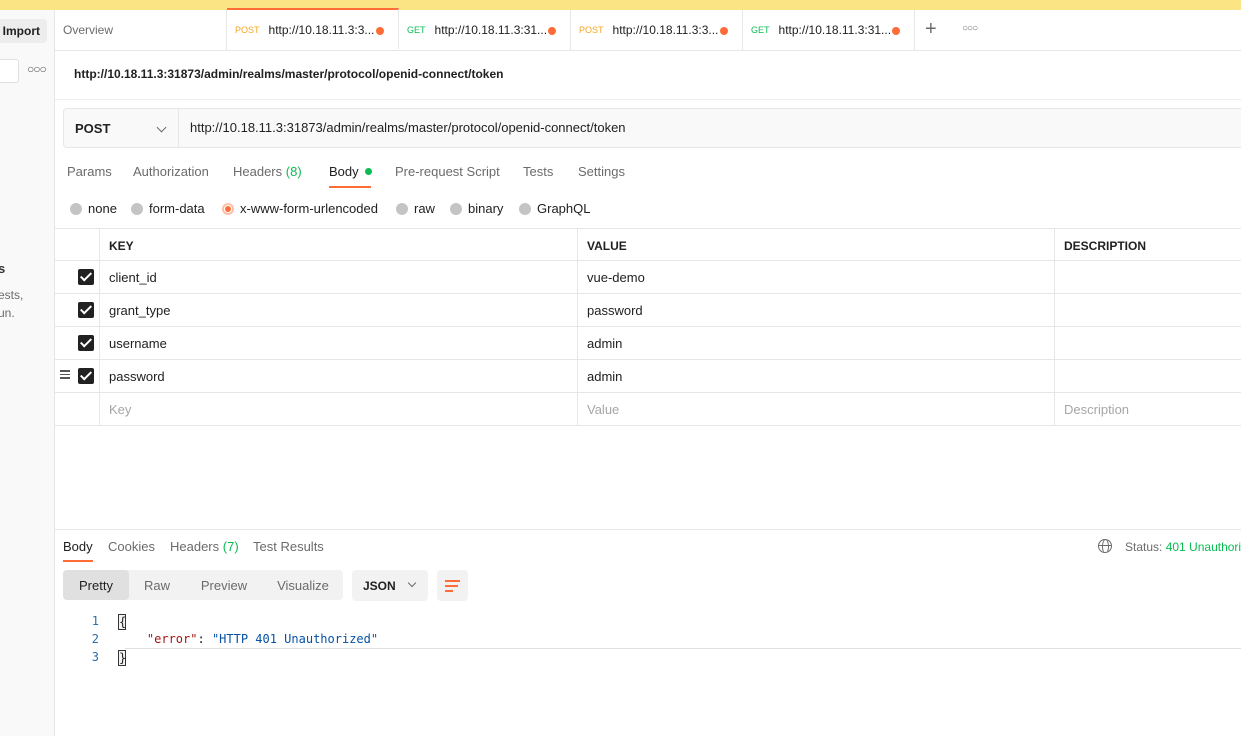 The height and width of the screenshot is (736, 1241). I want to click on tab-headers: Headers (8), so click(267, 171).